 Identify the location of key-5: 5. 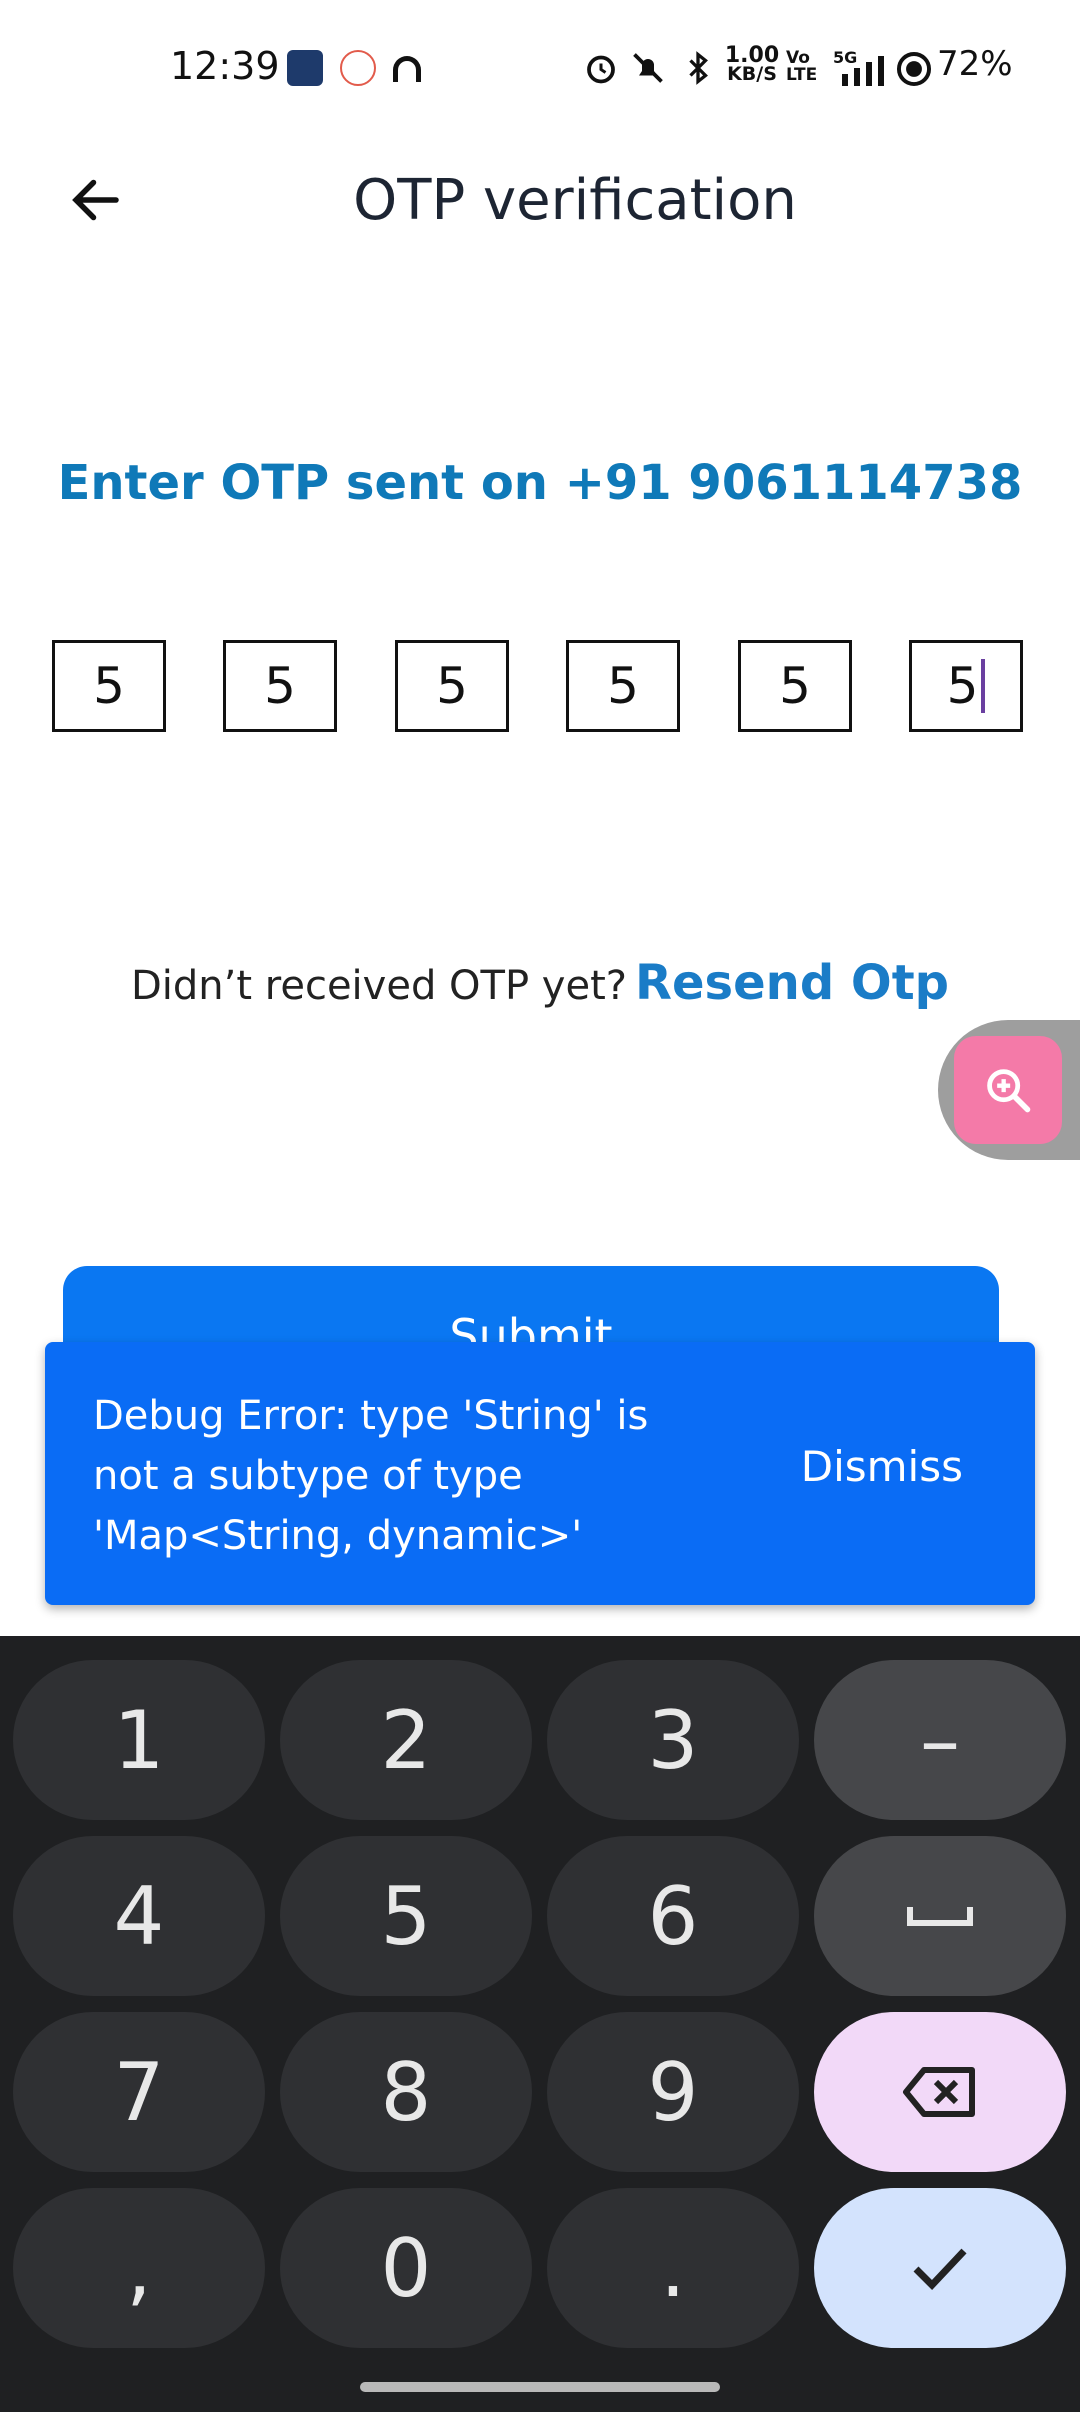
(406, 1916).